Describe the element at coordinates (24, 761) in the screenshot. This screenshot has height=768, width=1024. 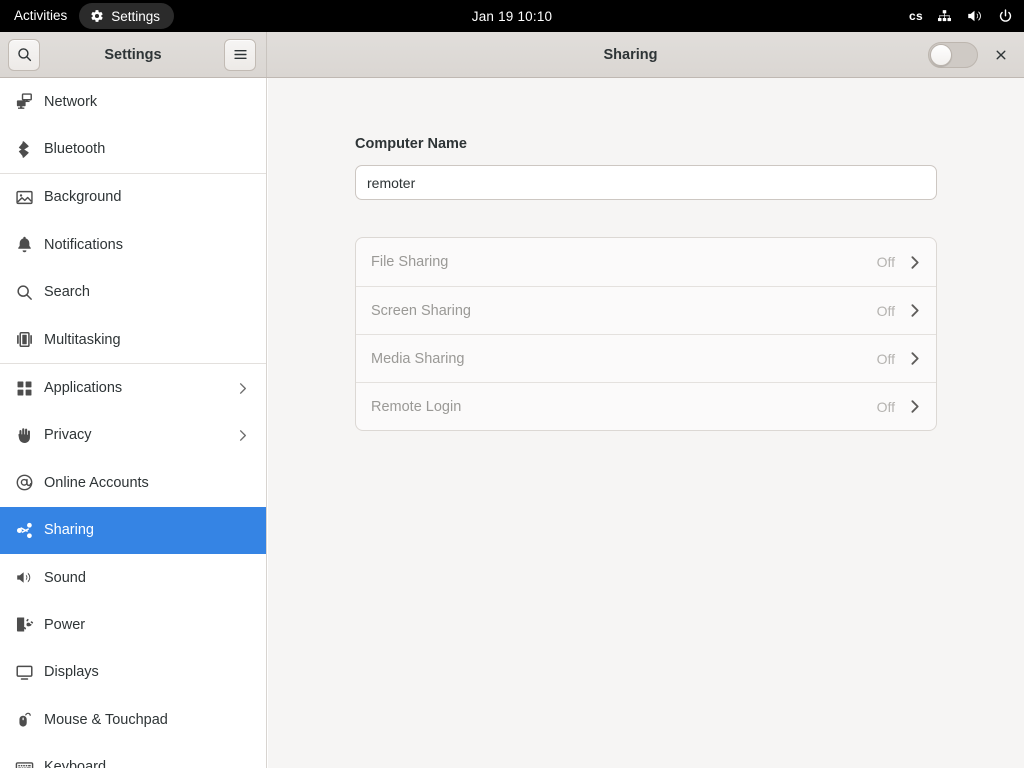
I see `keyboard-icon` at that location.